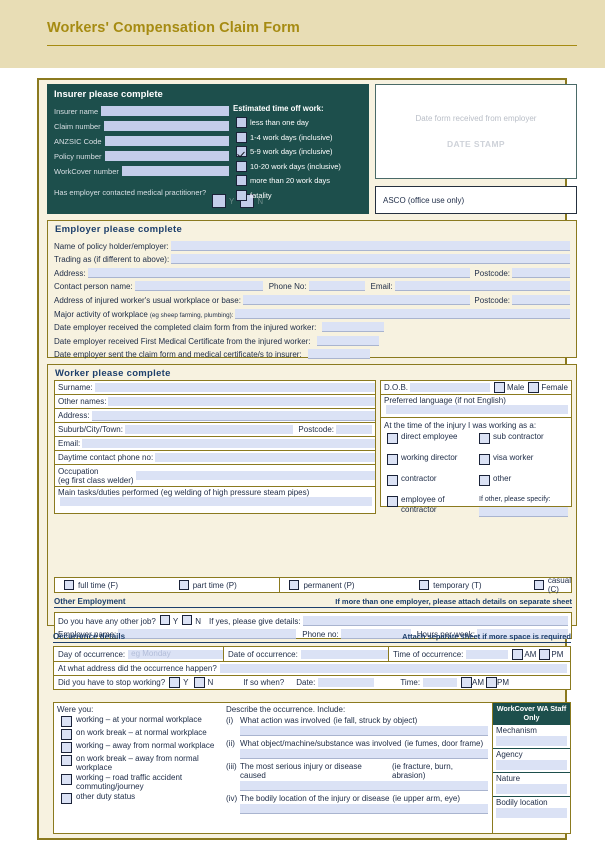 The image size is (605, 858). Describe the element at coordinates (531, 813) in the screenshot. I see `staff-bodily-location-input` at that location.